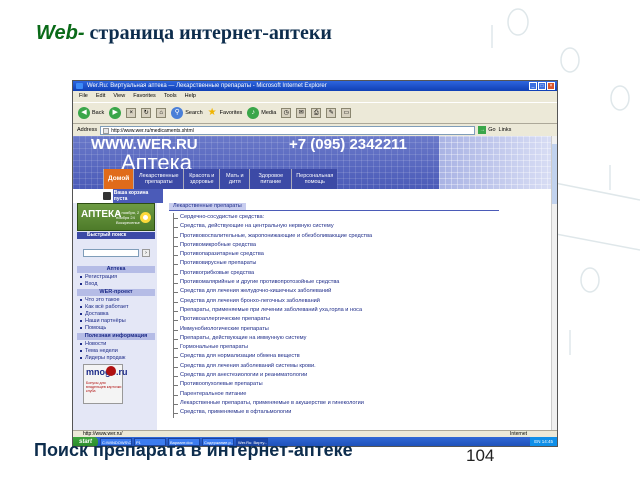  I want to click on sidebar-link-what-is-it: Что это такое, so click(100, 300).